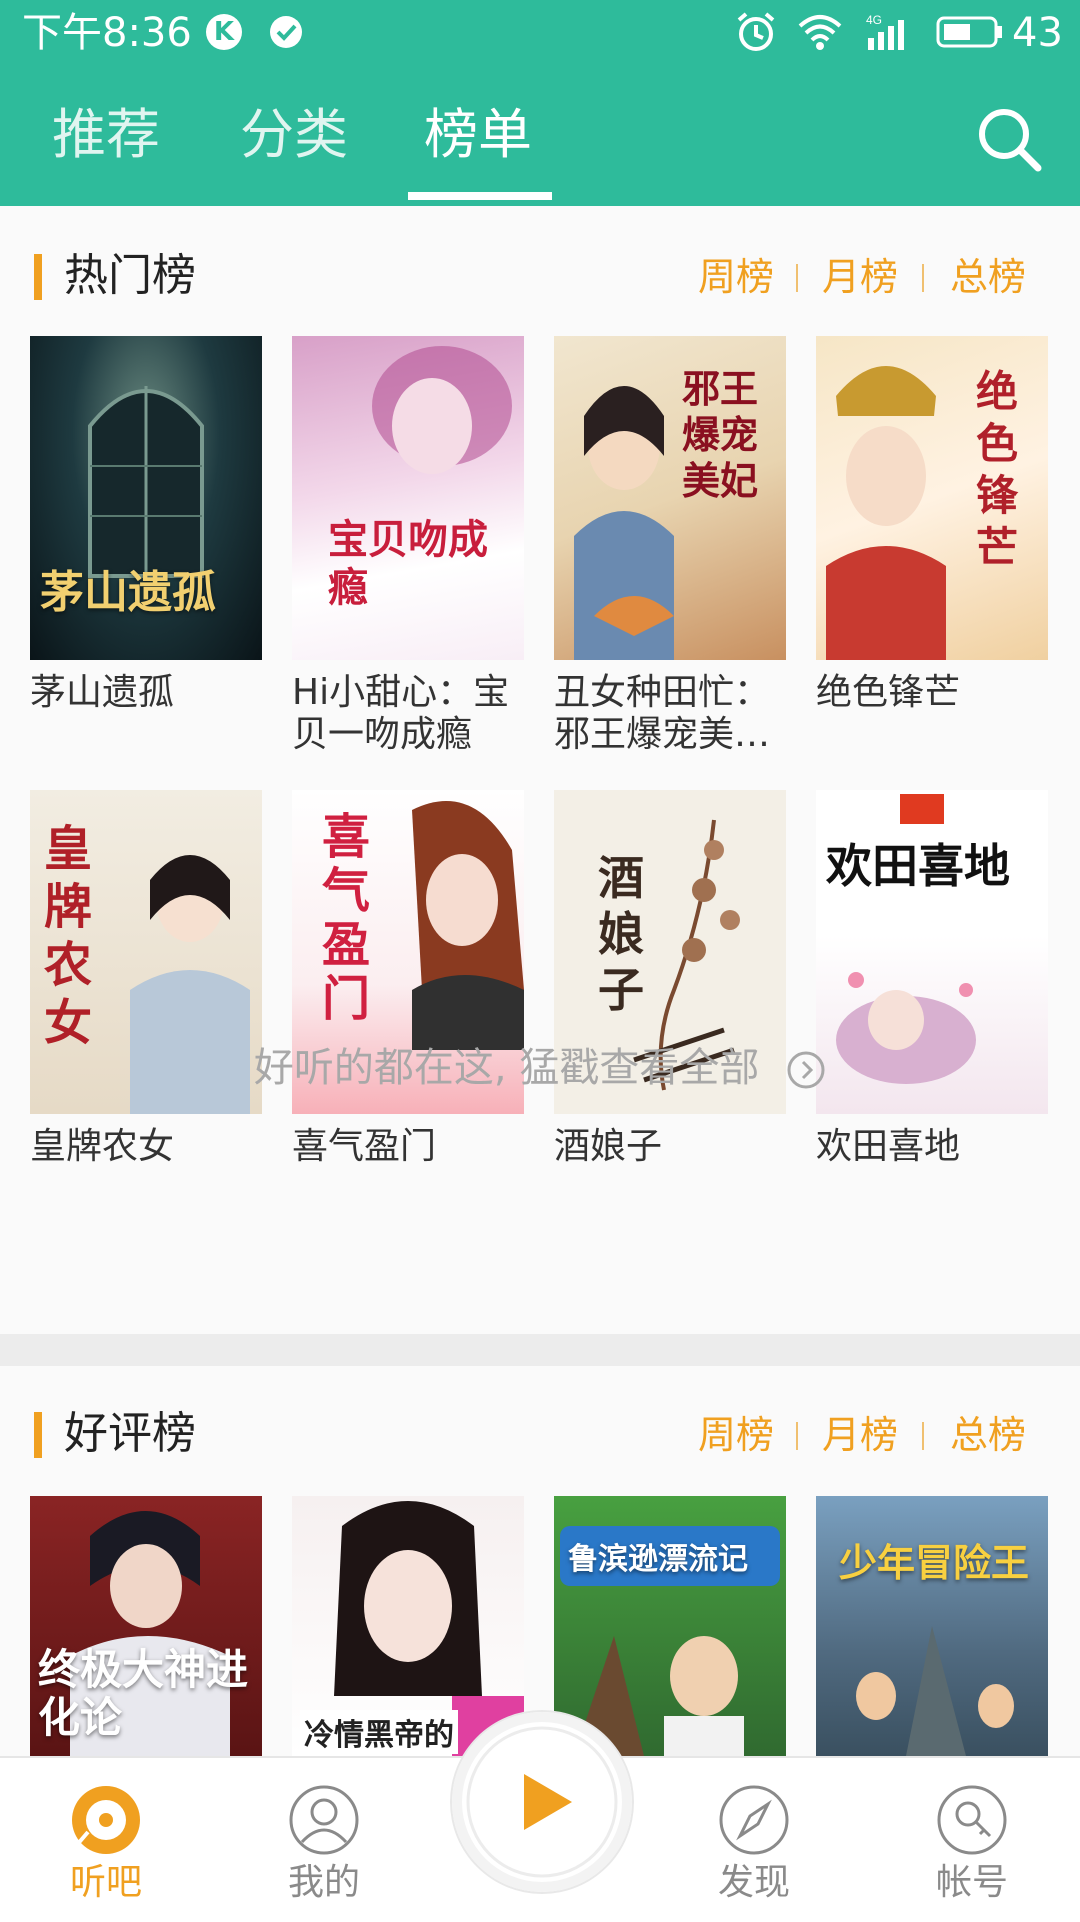  Describe the element at coordinates (102, 1146) in the screenshot. I see `book-title: 皇牌农女` at that location.